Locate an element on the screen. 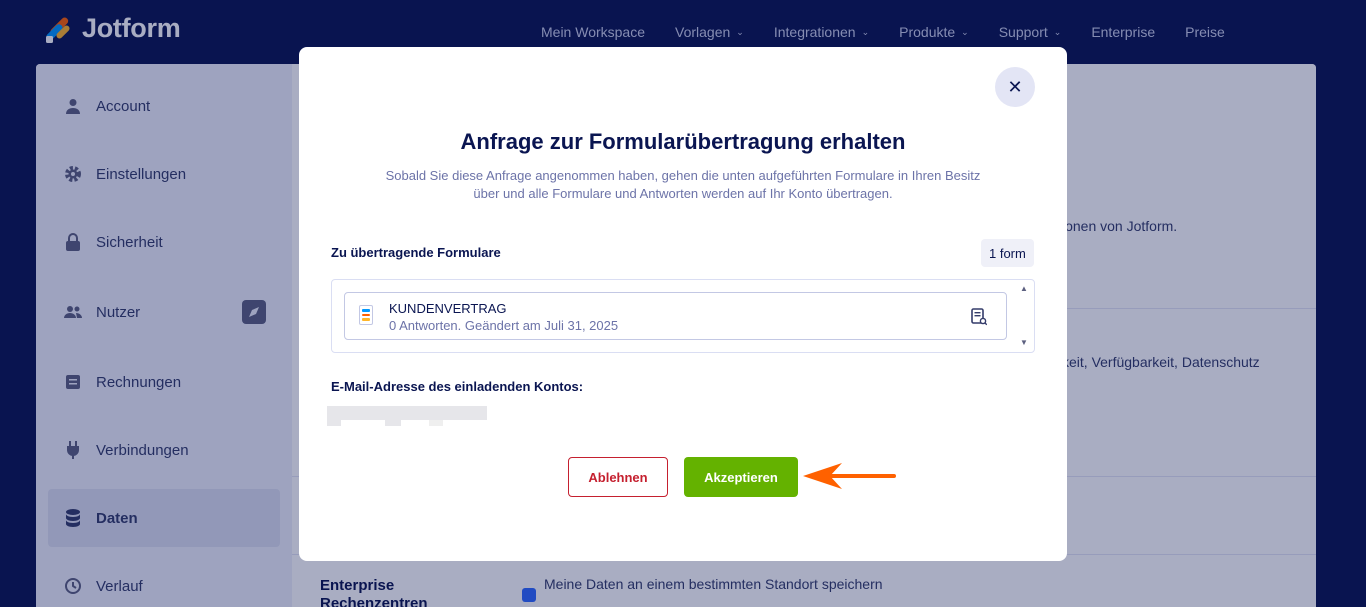 This screenshot has height=607, width=1366. form-icon is located at coordinates (366, 315).